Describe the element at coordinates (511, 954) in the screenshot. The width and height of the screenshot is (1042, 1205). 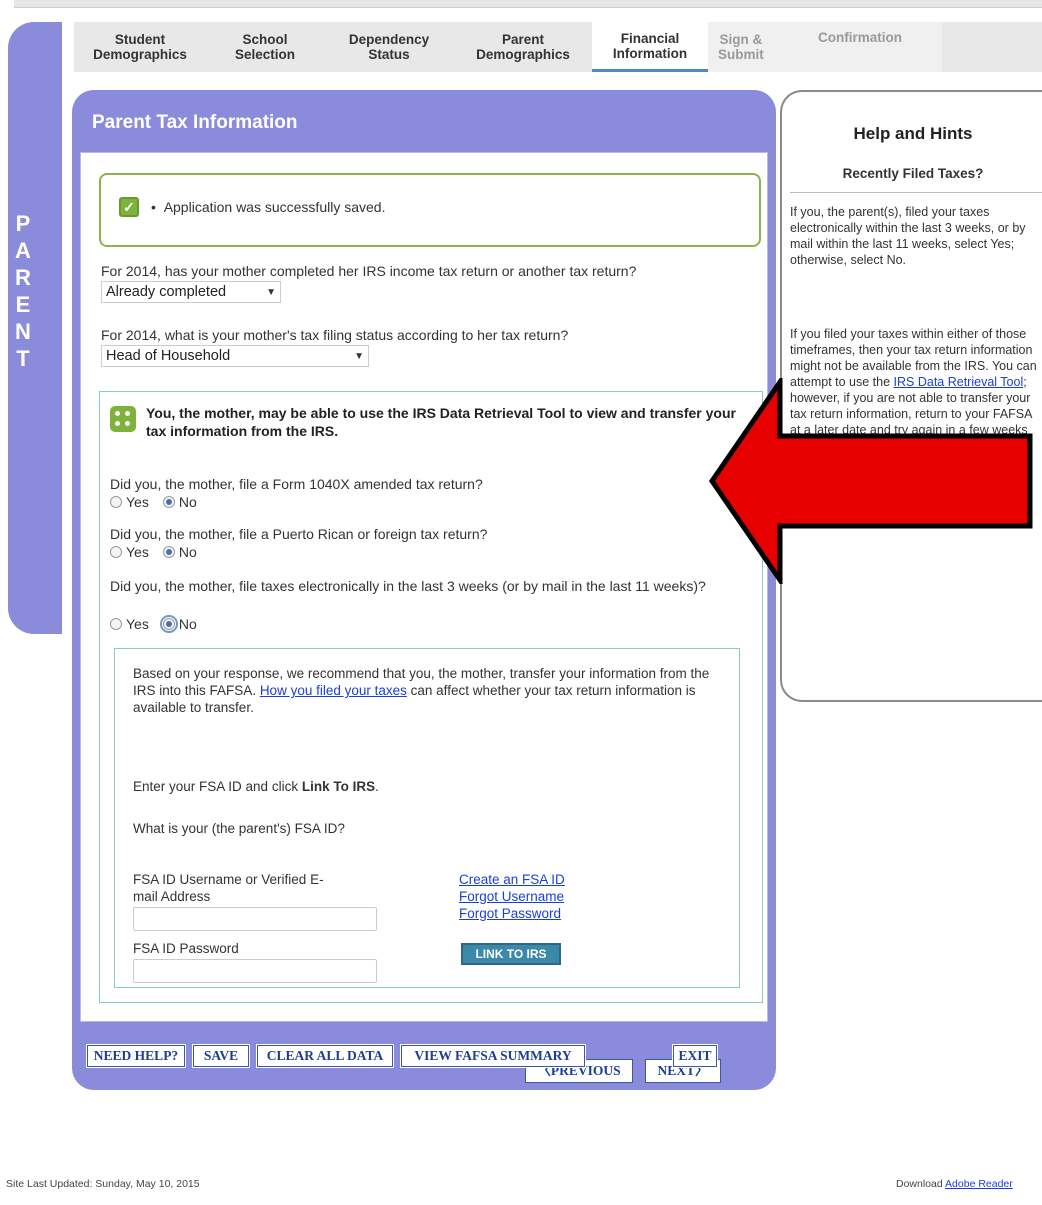
I see `link-to-irs-button: LINK TO IRS` at that location.